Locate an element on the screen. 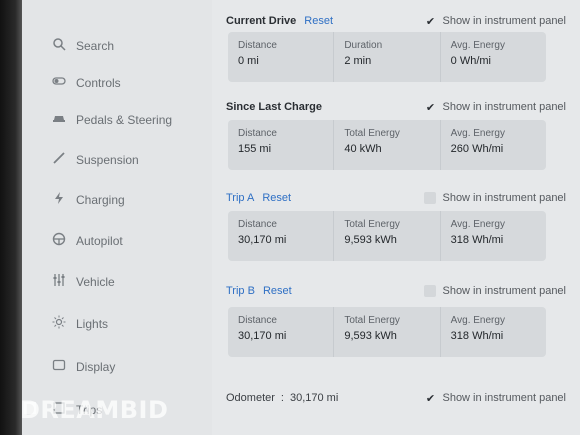 Image resolution: width=580 pixels, height=435 pixels. trip-a-header: Trip A Reset Show in instrument panel is located at coordinates (396, 198).